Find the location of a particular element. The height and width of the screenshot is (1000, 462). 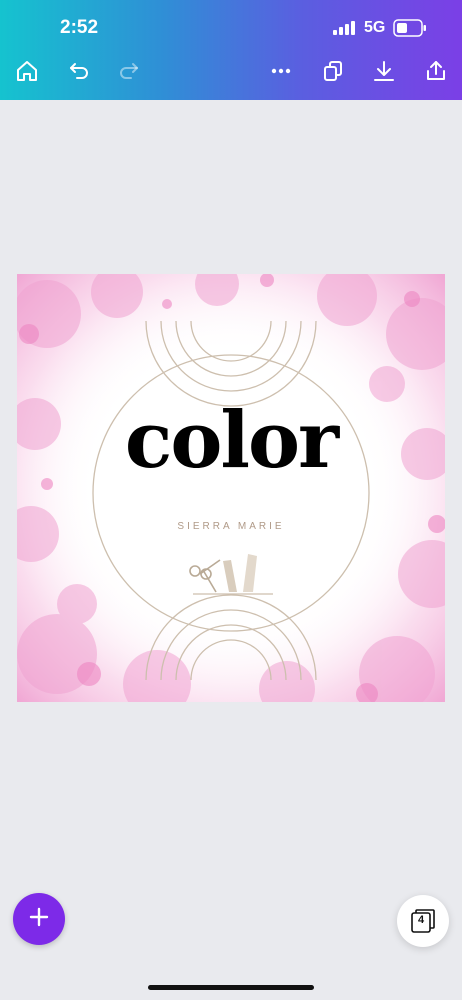

network-type: 5G is located at coordinates (375, 27).